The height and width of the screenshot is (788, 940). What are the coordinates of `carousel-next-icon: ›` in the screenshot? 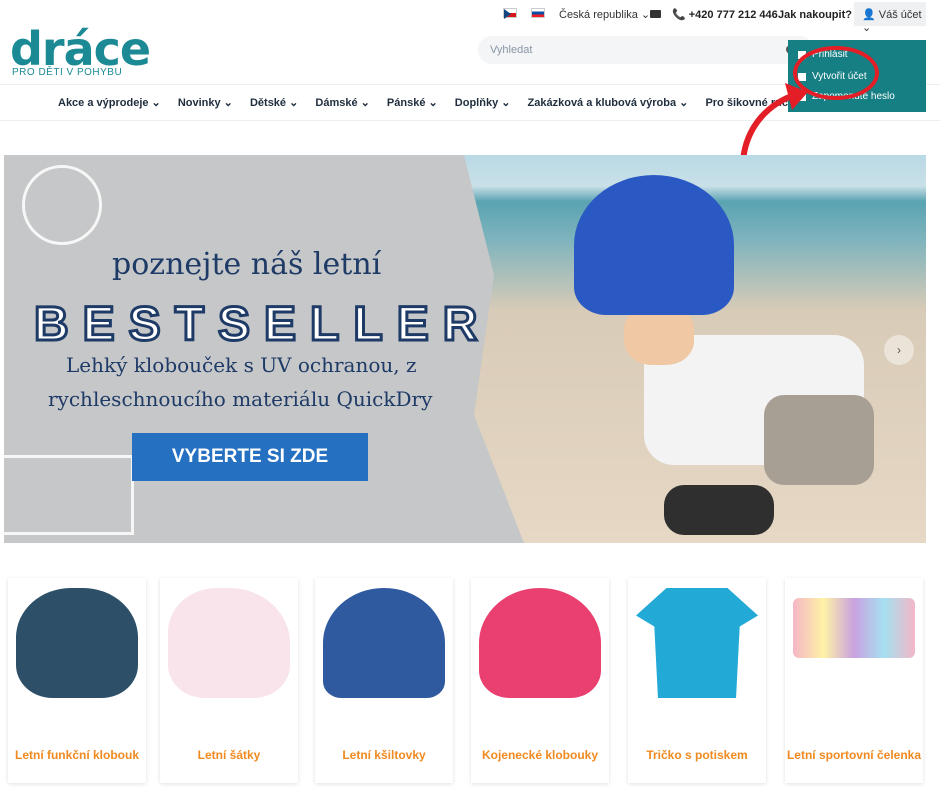 It's located at (899, 350).